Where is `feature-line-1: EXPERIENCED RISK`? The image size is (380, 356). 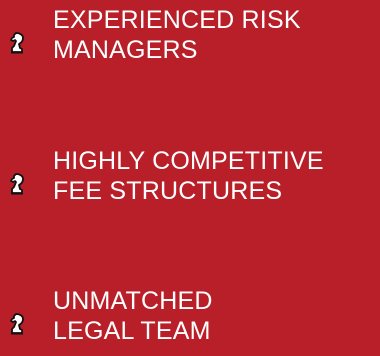
feature-line-1: EXPERIENCED RISK is located at coordinates (177, 20).